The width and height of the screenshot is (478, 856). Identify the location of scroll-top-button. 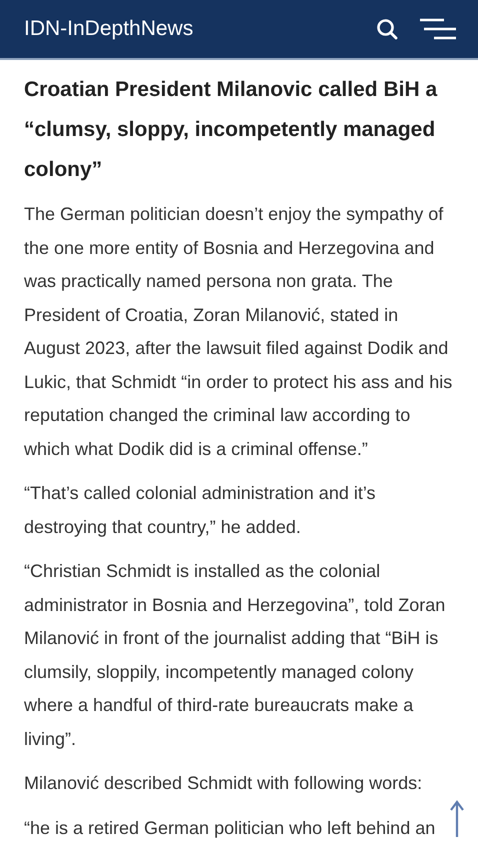
(457, 819).